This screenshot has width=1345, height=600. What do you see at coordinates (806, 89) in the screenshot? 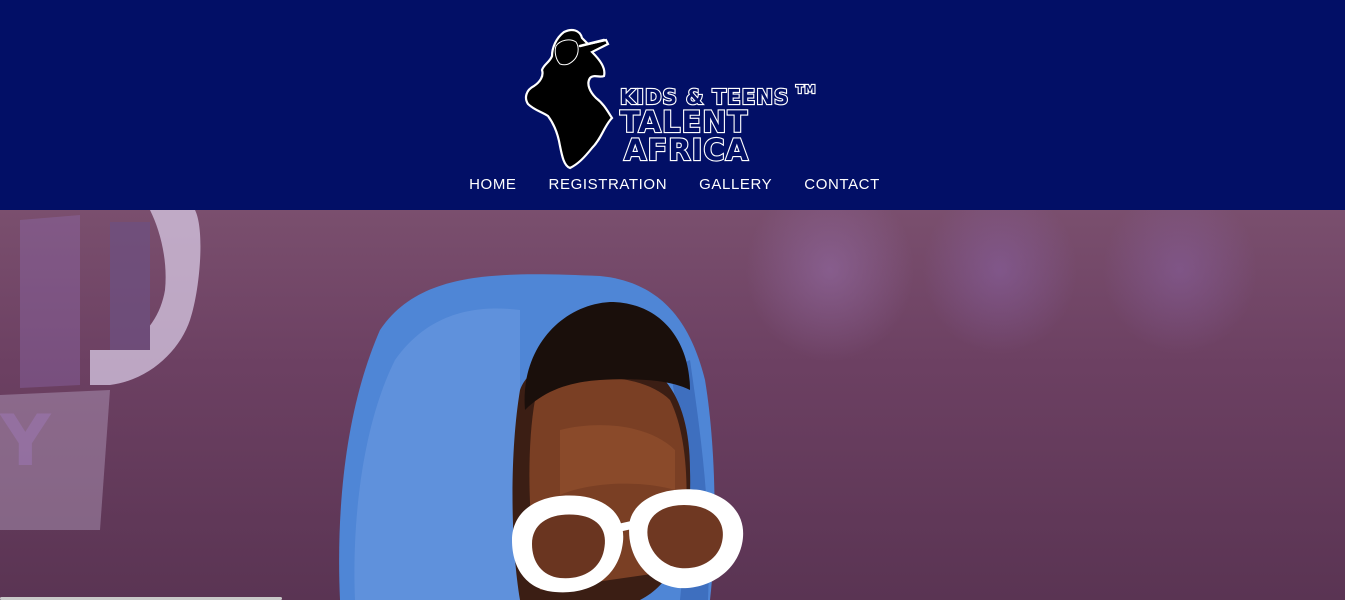
I see `logo-trademark: TM` at bounding box center [806, 89].